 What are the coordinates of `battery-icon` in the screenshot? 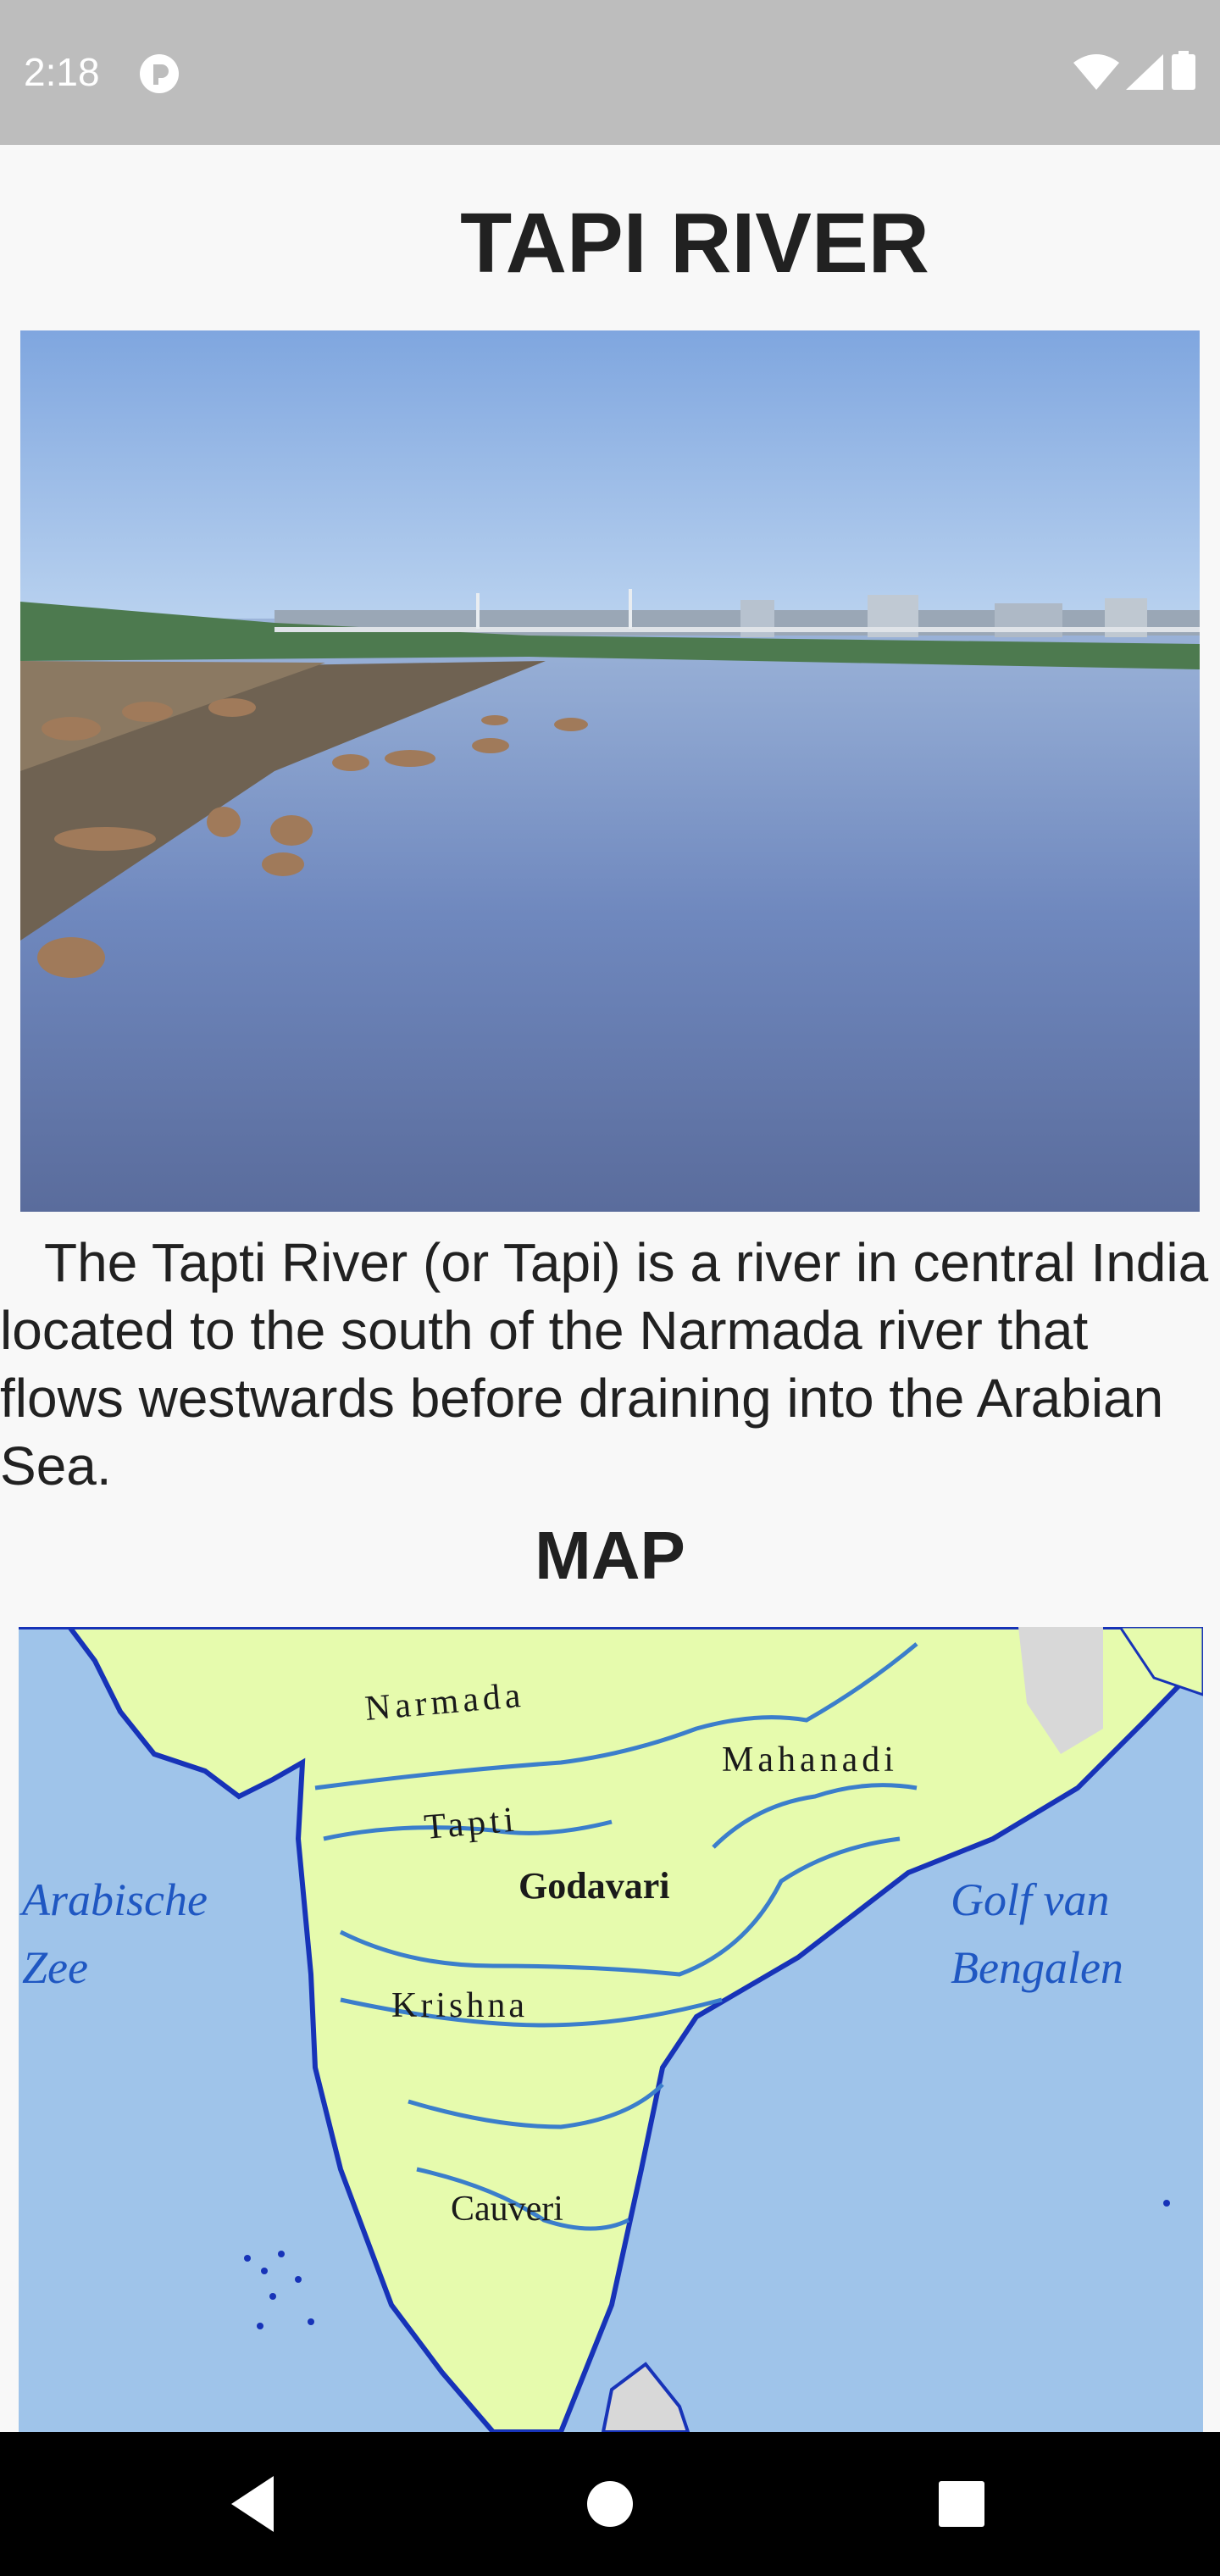 It's located at (1183, 70).